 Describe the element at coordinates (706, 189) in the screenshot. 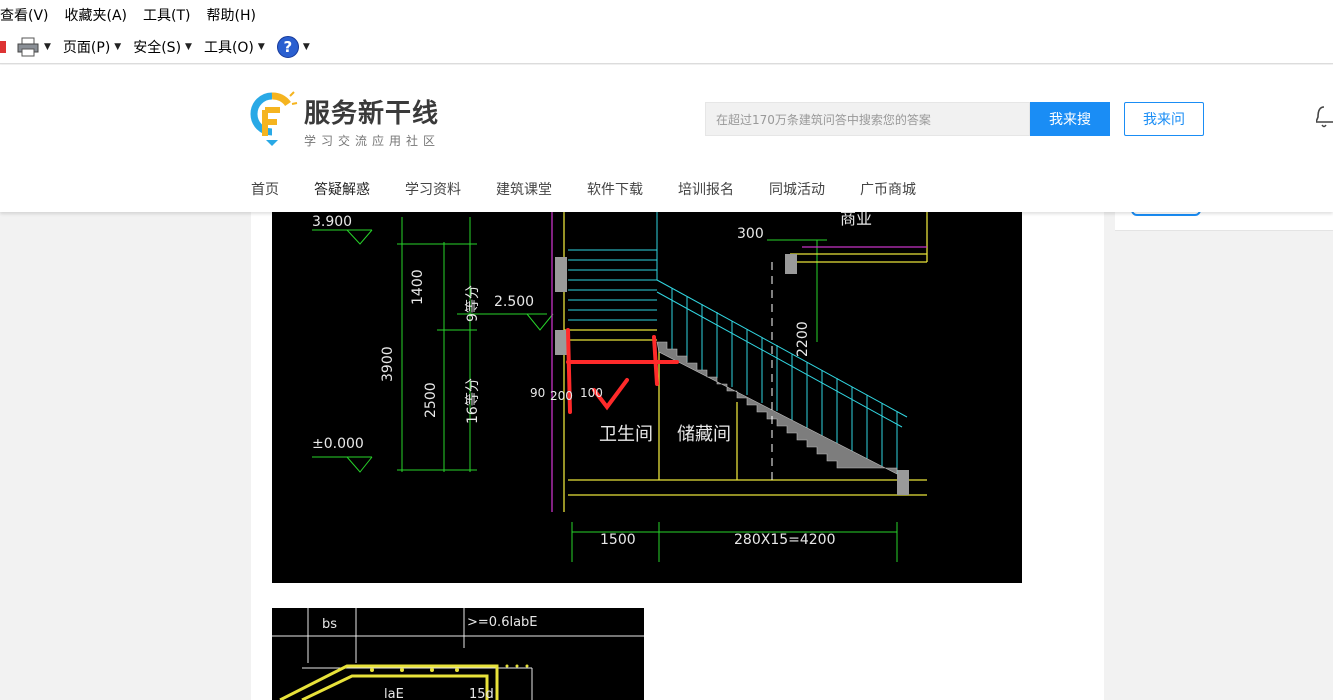

I see `nav-training-signup: 培训报名` at that location.